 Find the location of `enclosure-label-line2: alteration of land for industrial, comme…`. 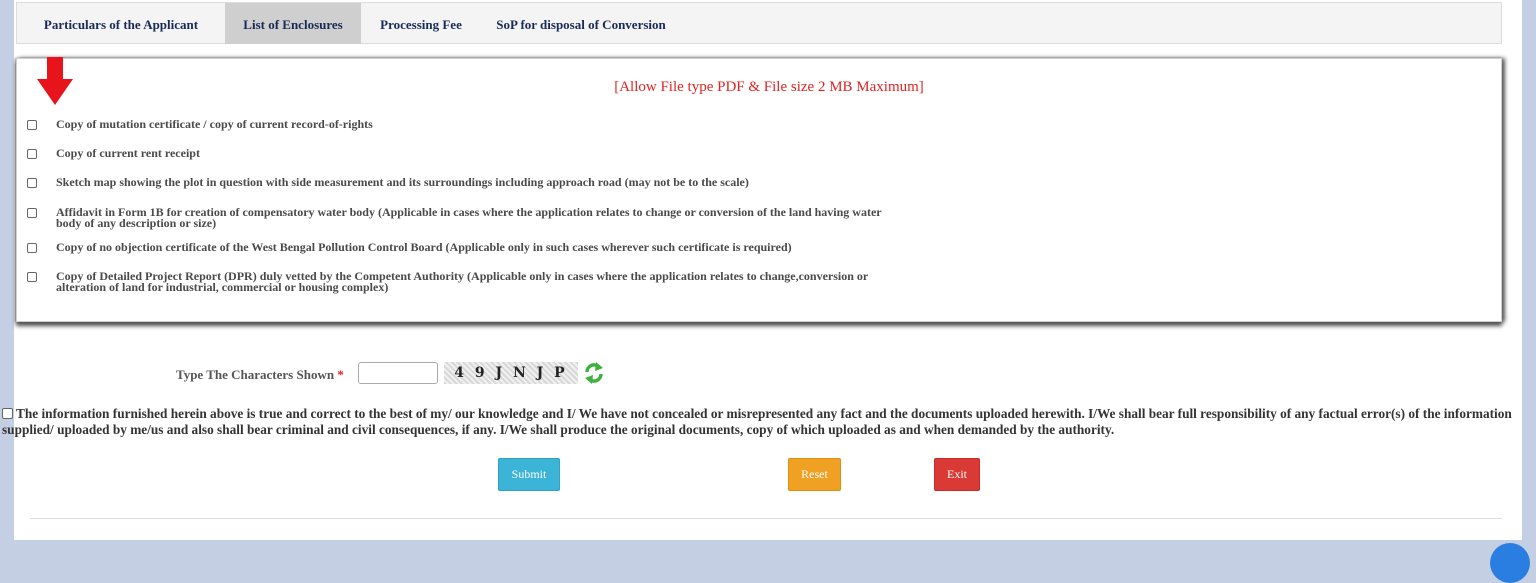

enclosure-label-line2: alteration of land for industrial, comme… is located at coordinates (222, 287).